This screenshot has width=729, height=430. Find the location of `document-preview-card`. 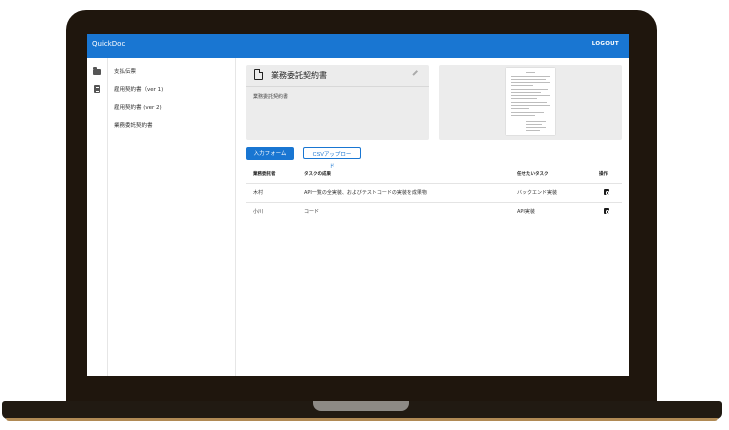

document-preview-card is located at coordinates (530, 102).